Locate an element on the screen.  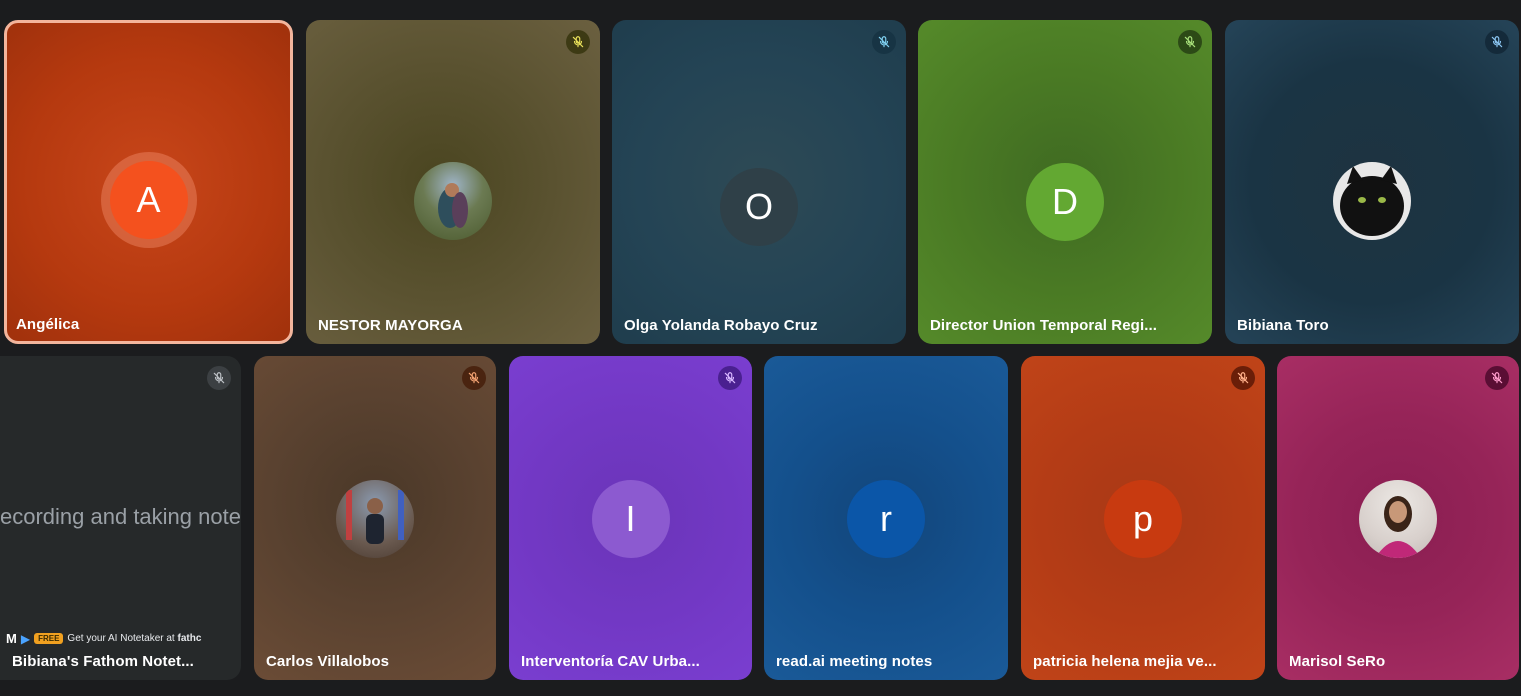
avatar-initial: p is located at coordinates (1143, 519).